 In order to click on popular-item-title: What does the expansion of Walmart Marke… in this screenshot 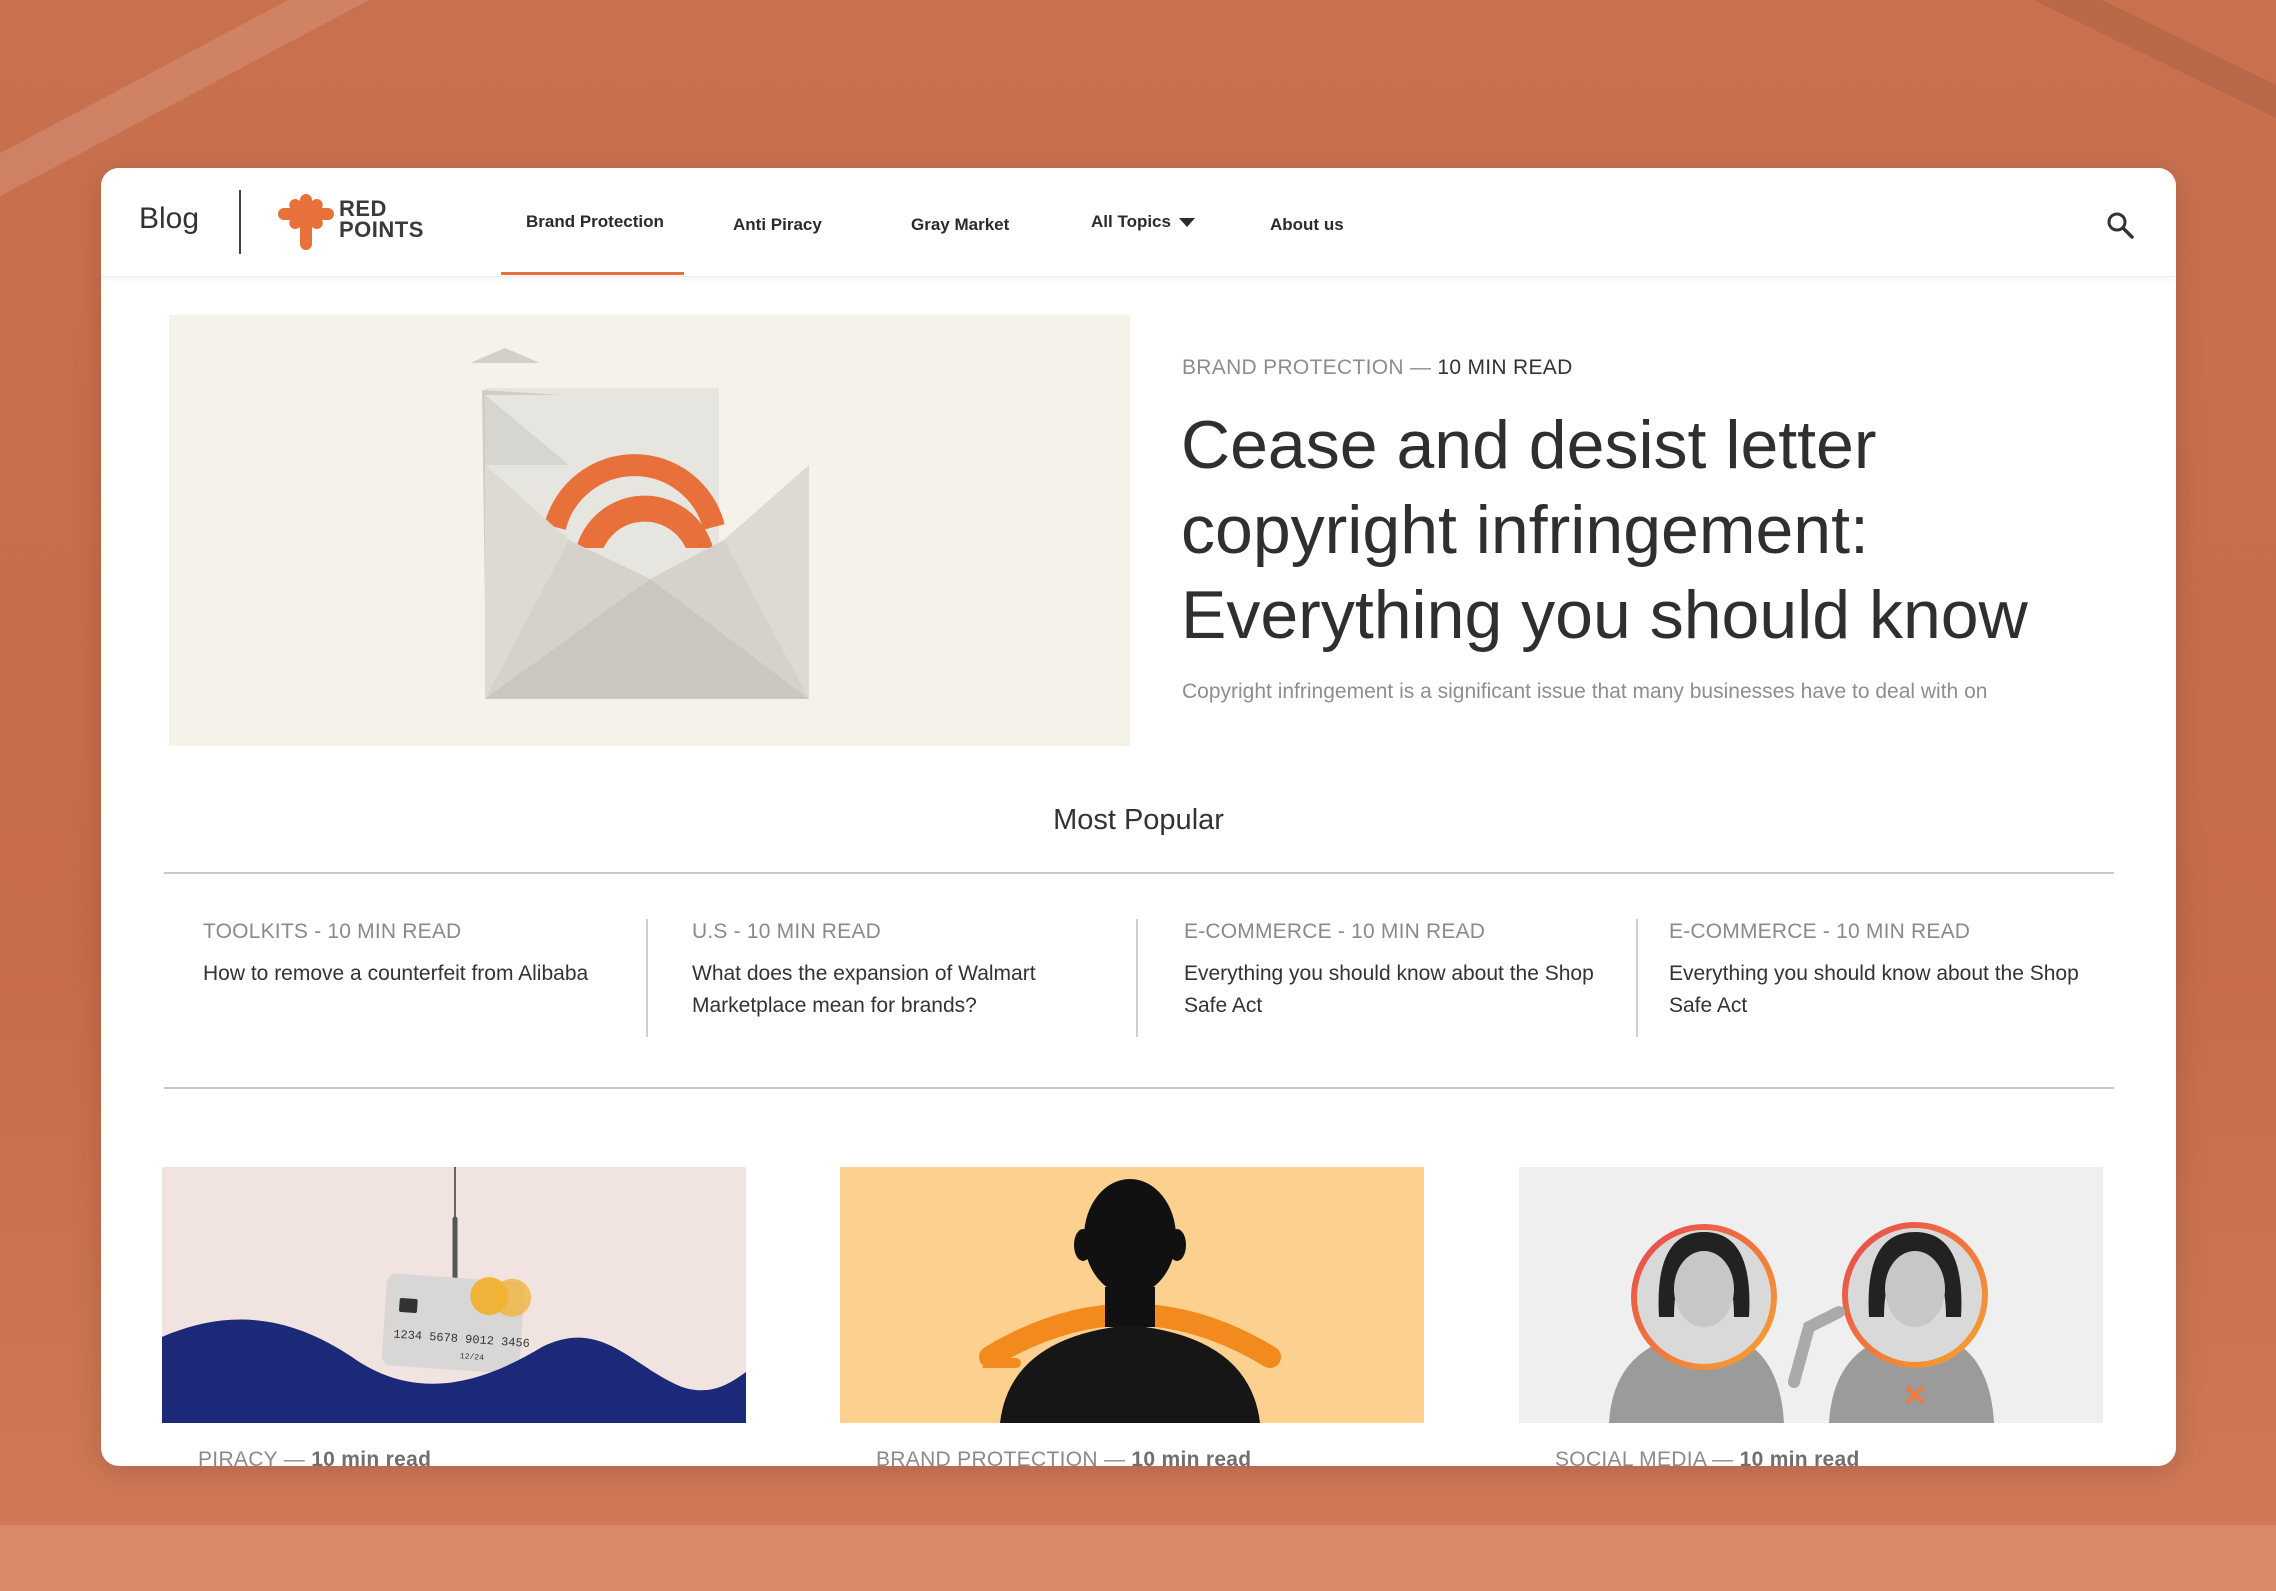, I will do `click(864, 989)`.